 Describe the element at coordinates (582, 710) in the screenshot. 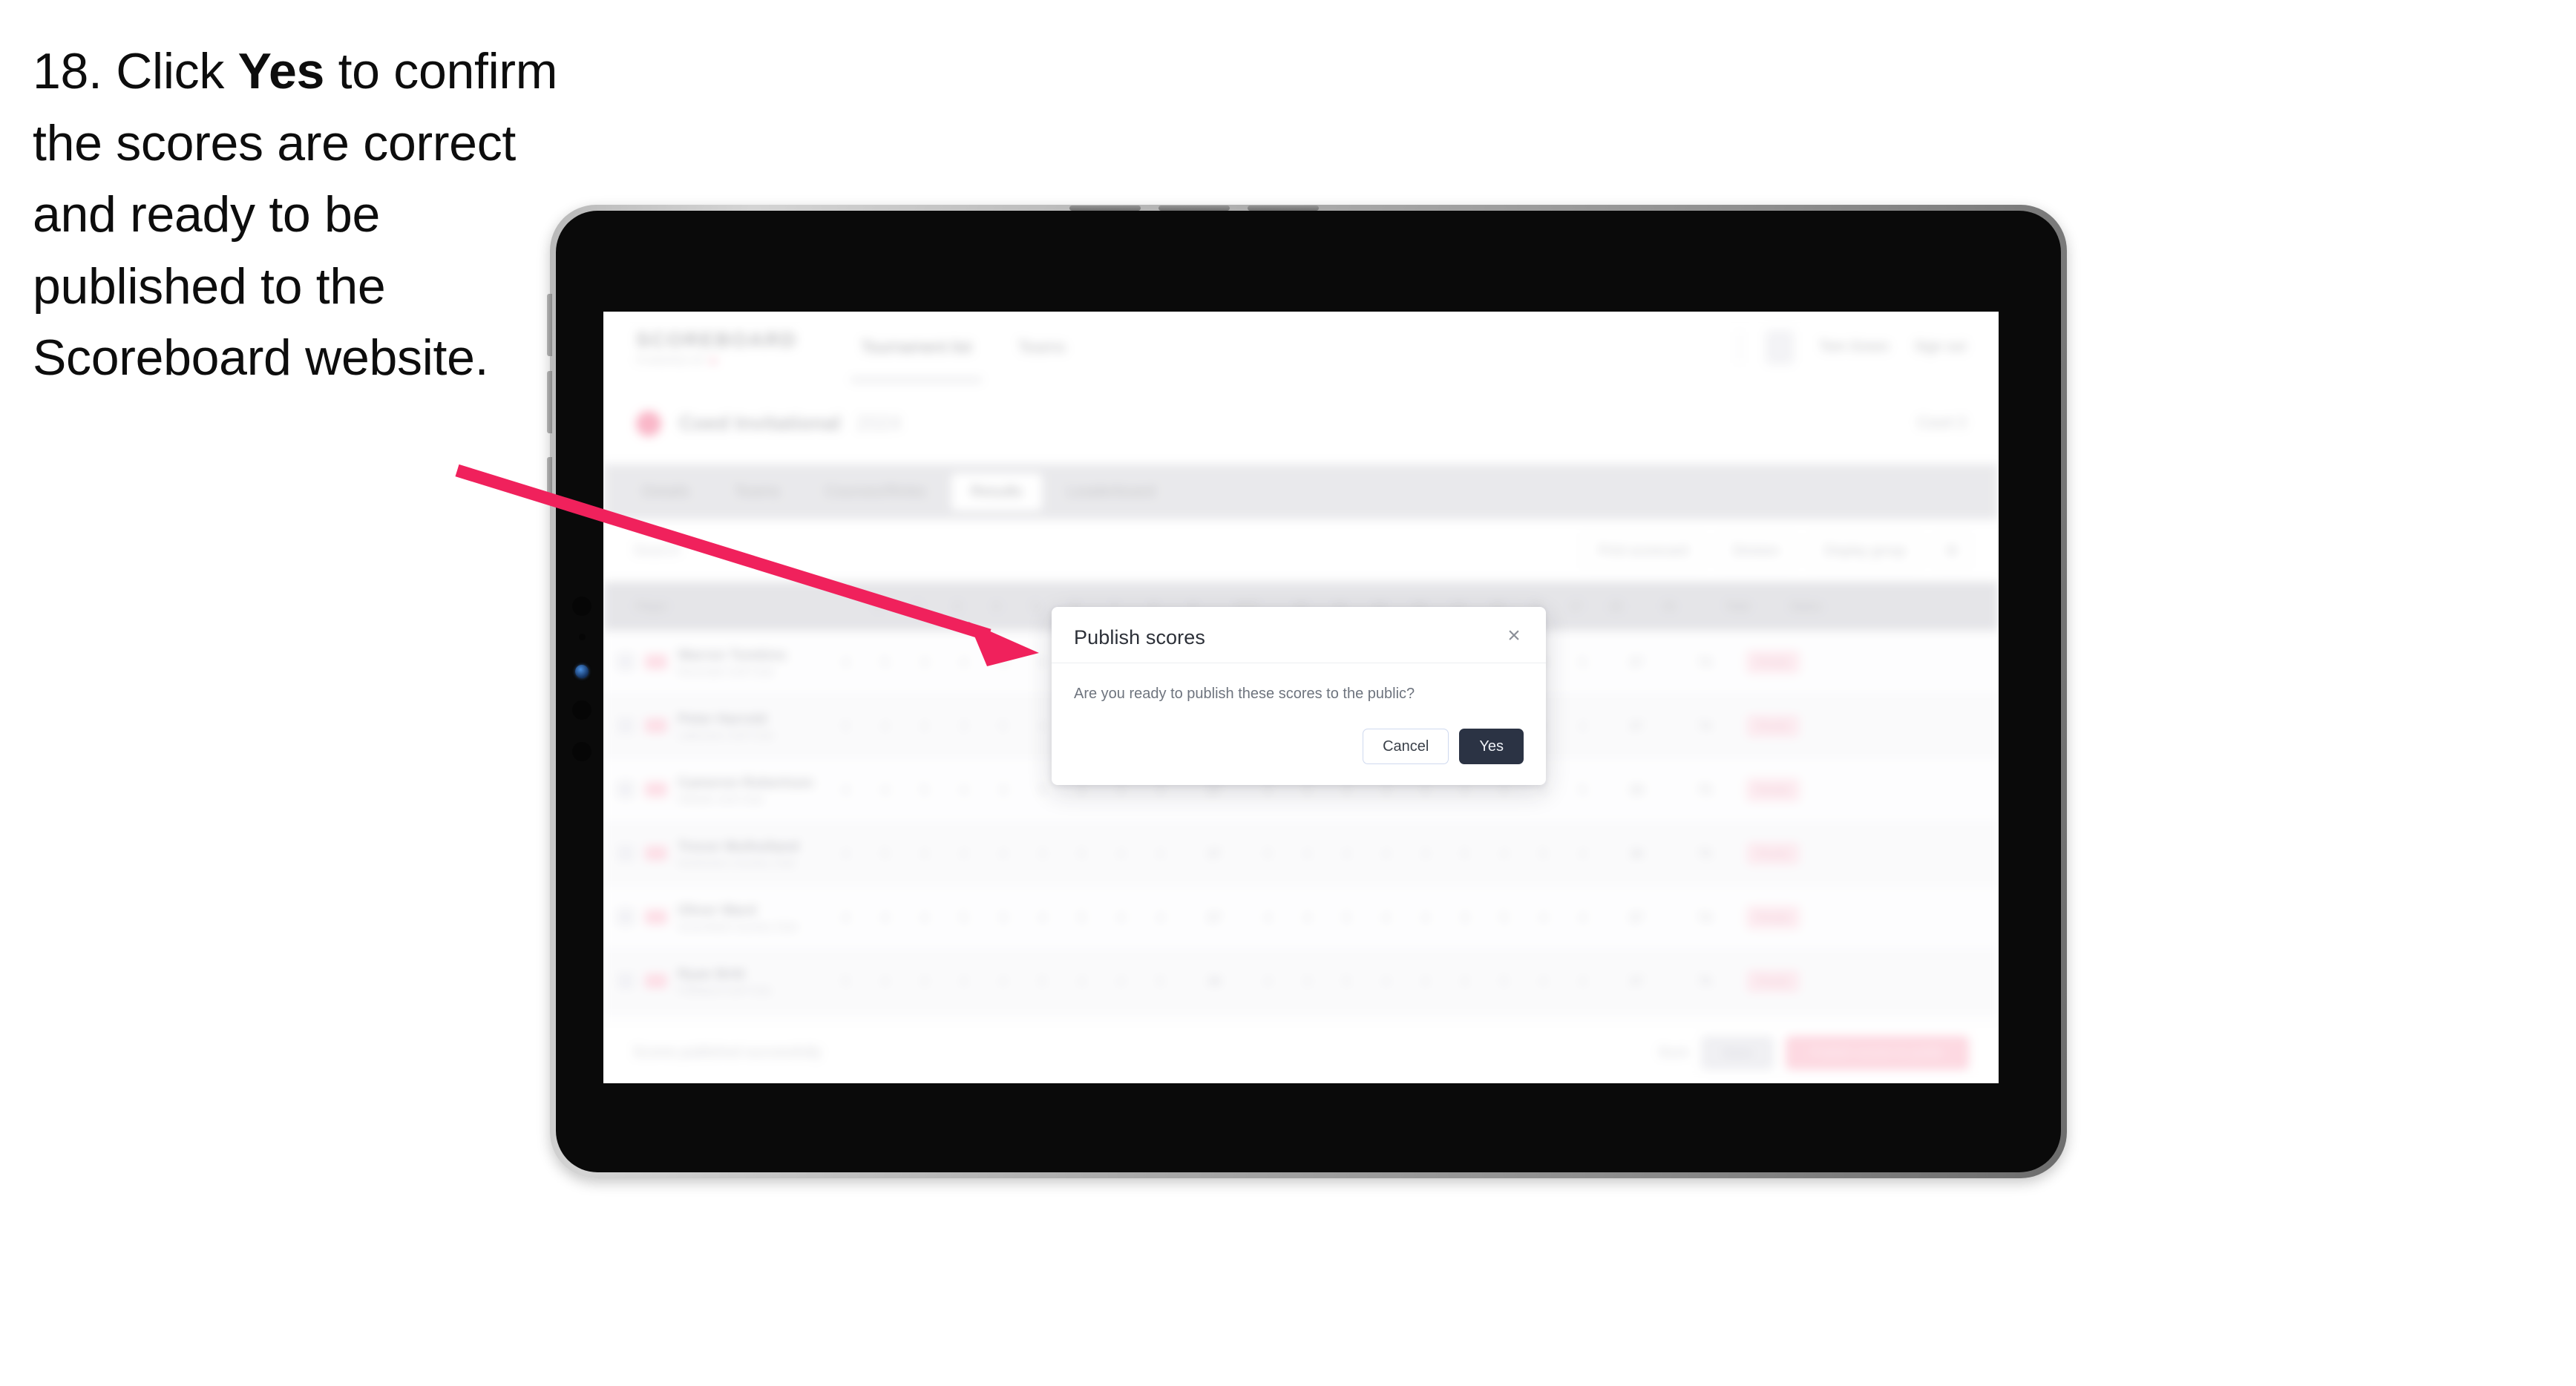

I see `microphone-icon` at that location.